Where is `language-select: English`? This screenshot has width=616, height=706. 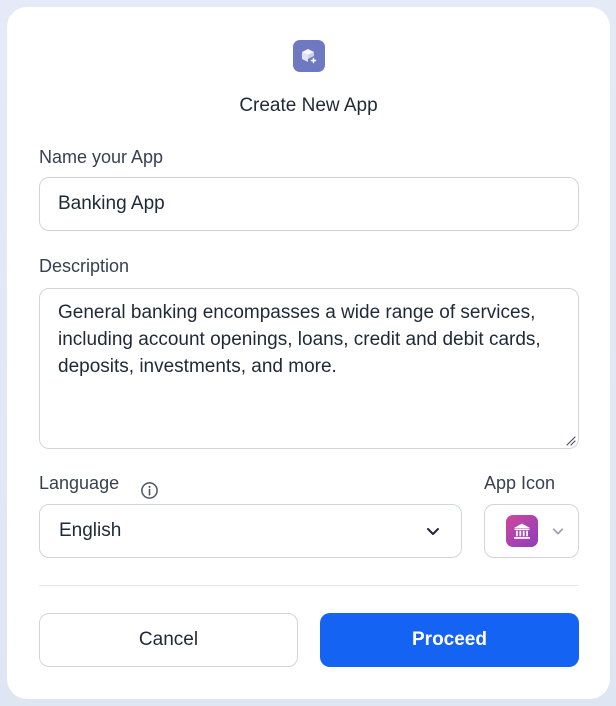 language-select: English is located at coordinates (250, 531).